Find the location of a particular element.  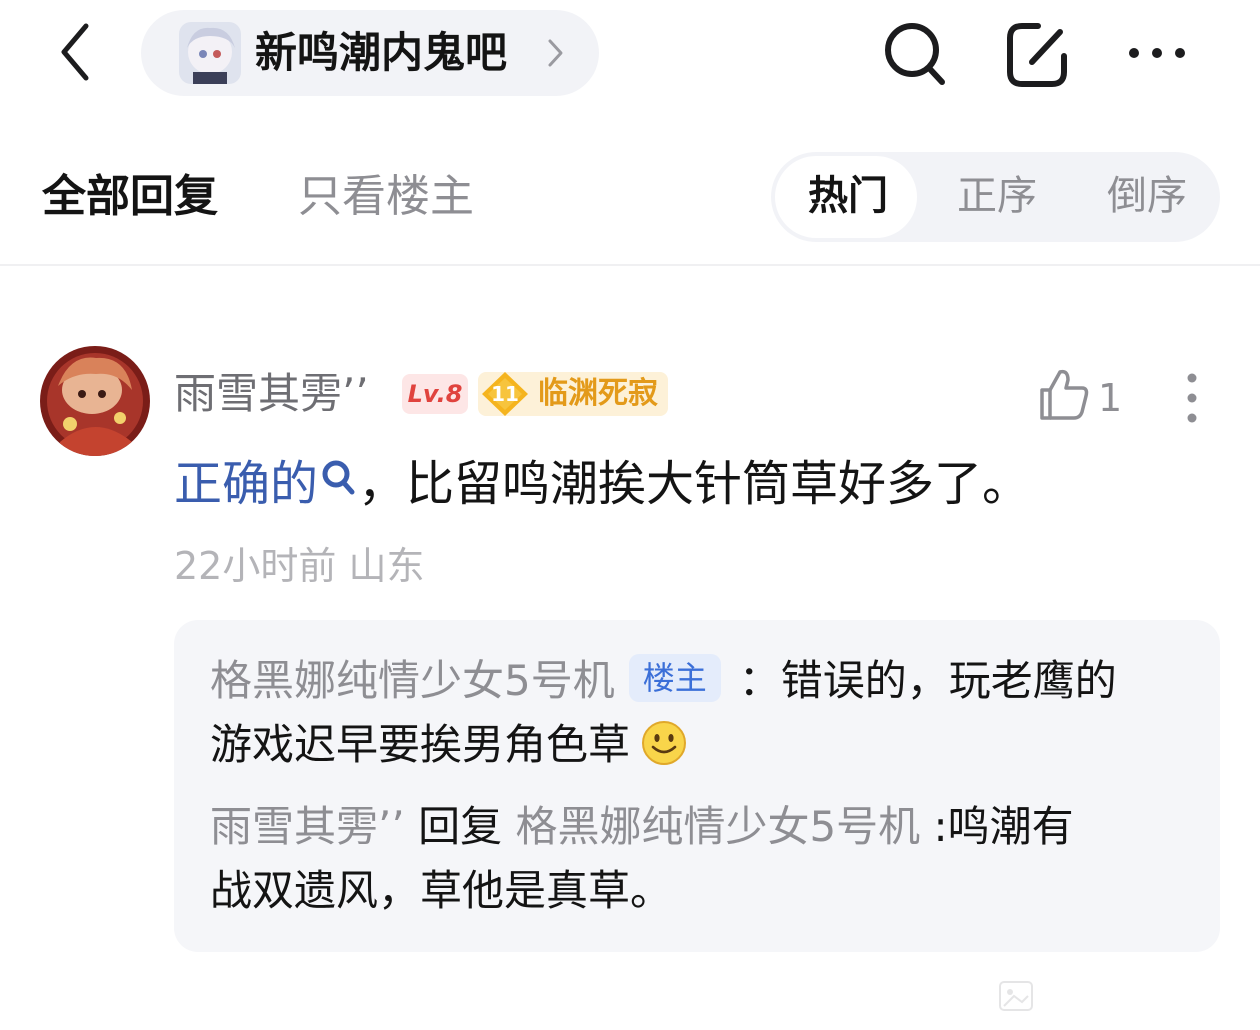

search-button is located at coordinates (915, 54).